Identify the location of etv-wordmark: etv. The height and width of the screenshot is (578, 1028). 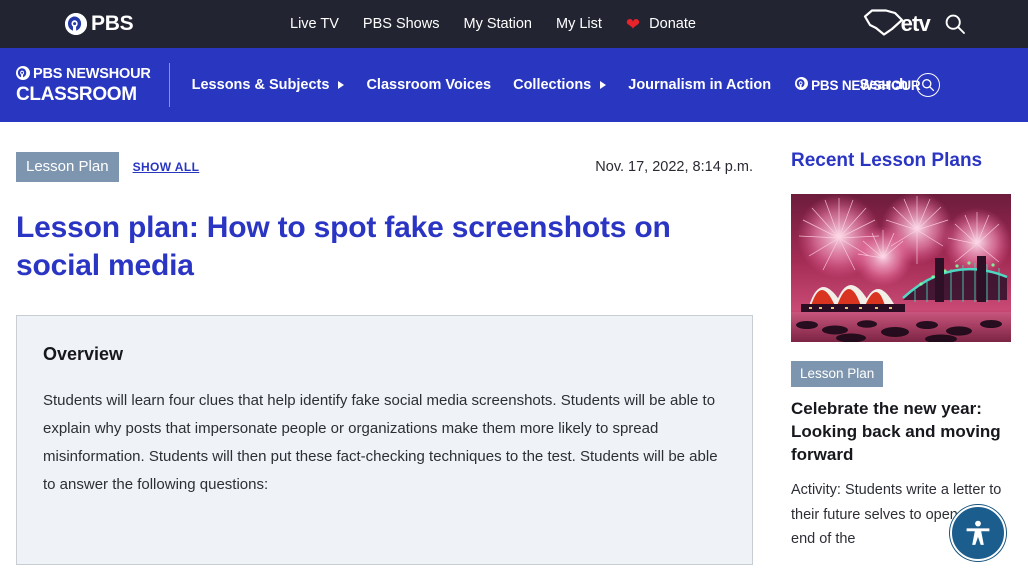
(915, 23).